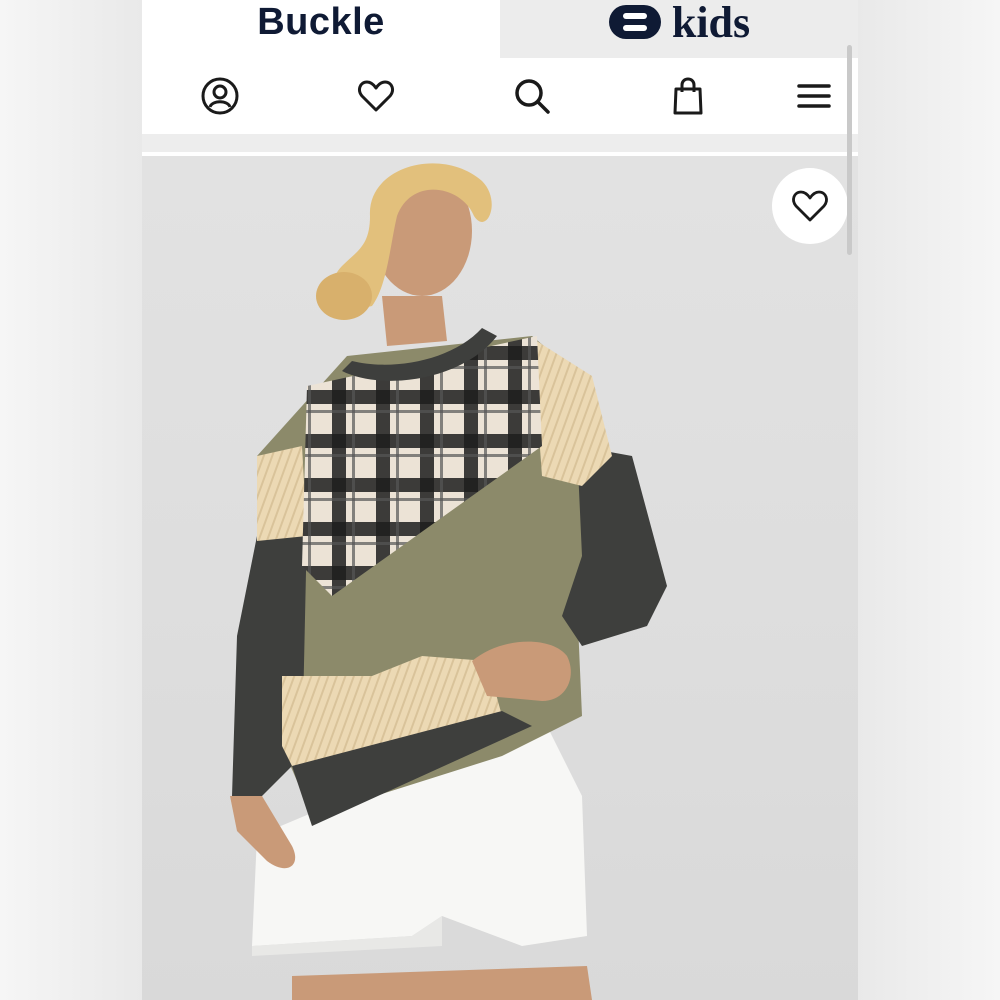  I want to click on brand-tabs: Buckle kids, so click(500, 29).